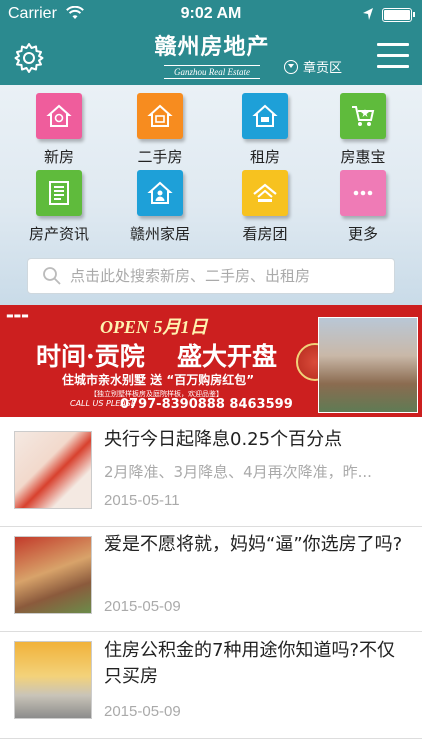 This screenshot has height=750, width=422. What do you see at coordinates (368, 365) in the screenshot?
I see `banner-villa-photo` at bounding box center [368, 365].